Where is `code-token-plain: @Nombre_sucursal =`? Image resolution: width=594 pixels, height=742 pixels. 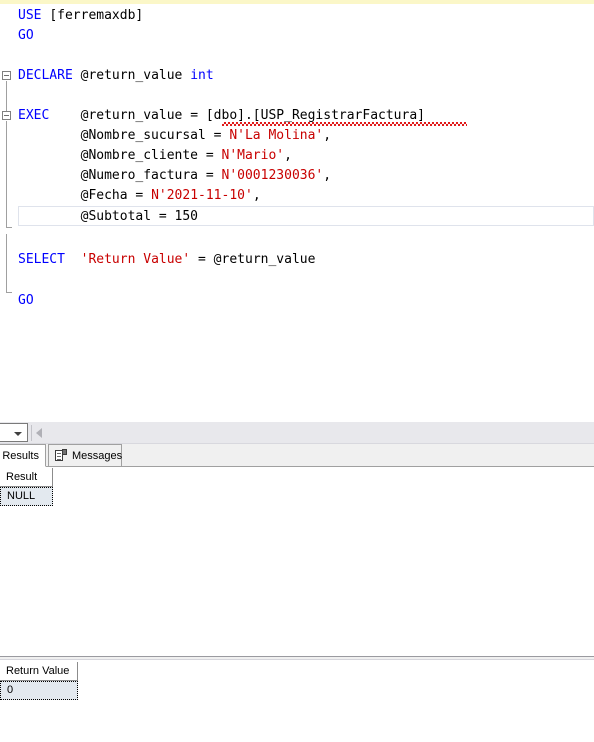 code-token-plain: @Nombre_sucursal = is located at coordinates (124, 135).